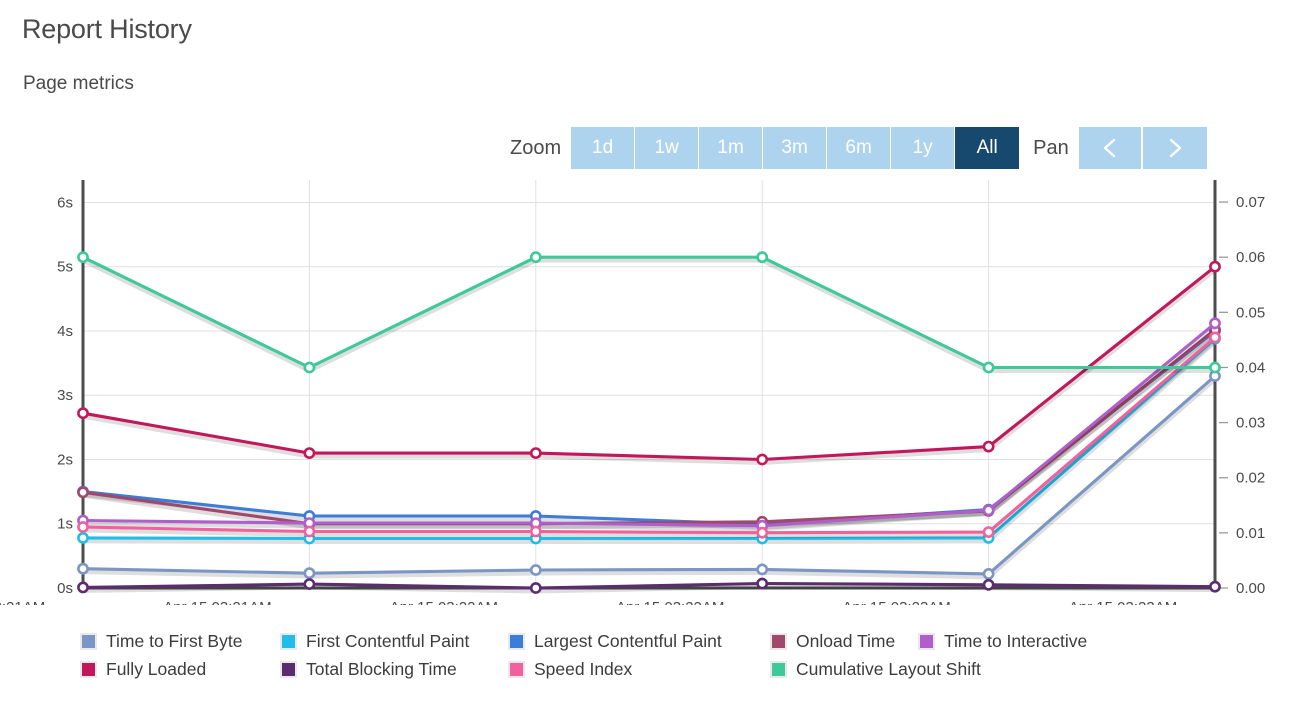  I want to click on zoom-button-1y: 1y, so click(923, 148).